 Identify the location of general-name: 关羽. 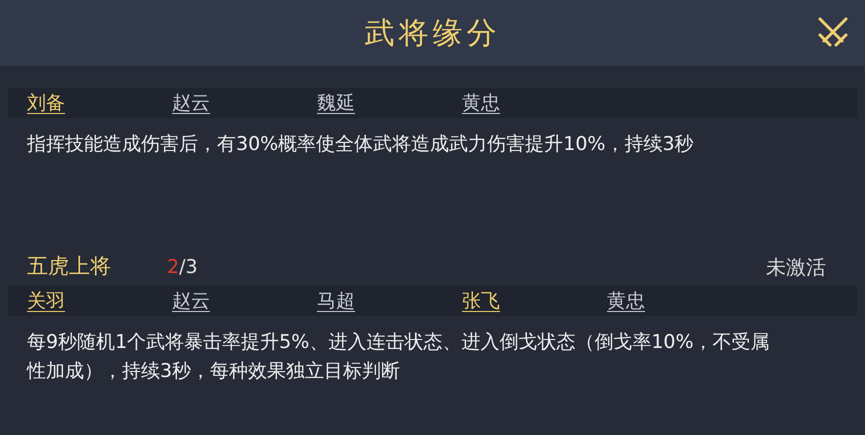
(99, 301).